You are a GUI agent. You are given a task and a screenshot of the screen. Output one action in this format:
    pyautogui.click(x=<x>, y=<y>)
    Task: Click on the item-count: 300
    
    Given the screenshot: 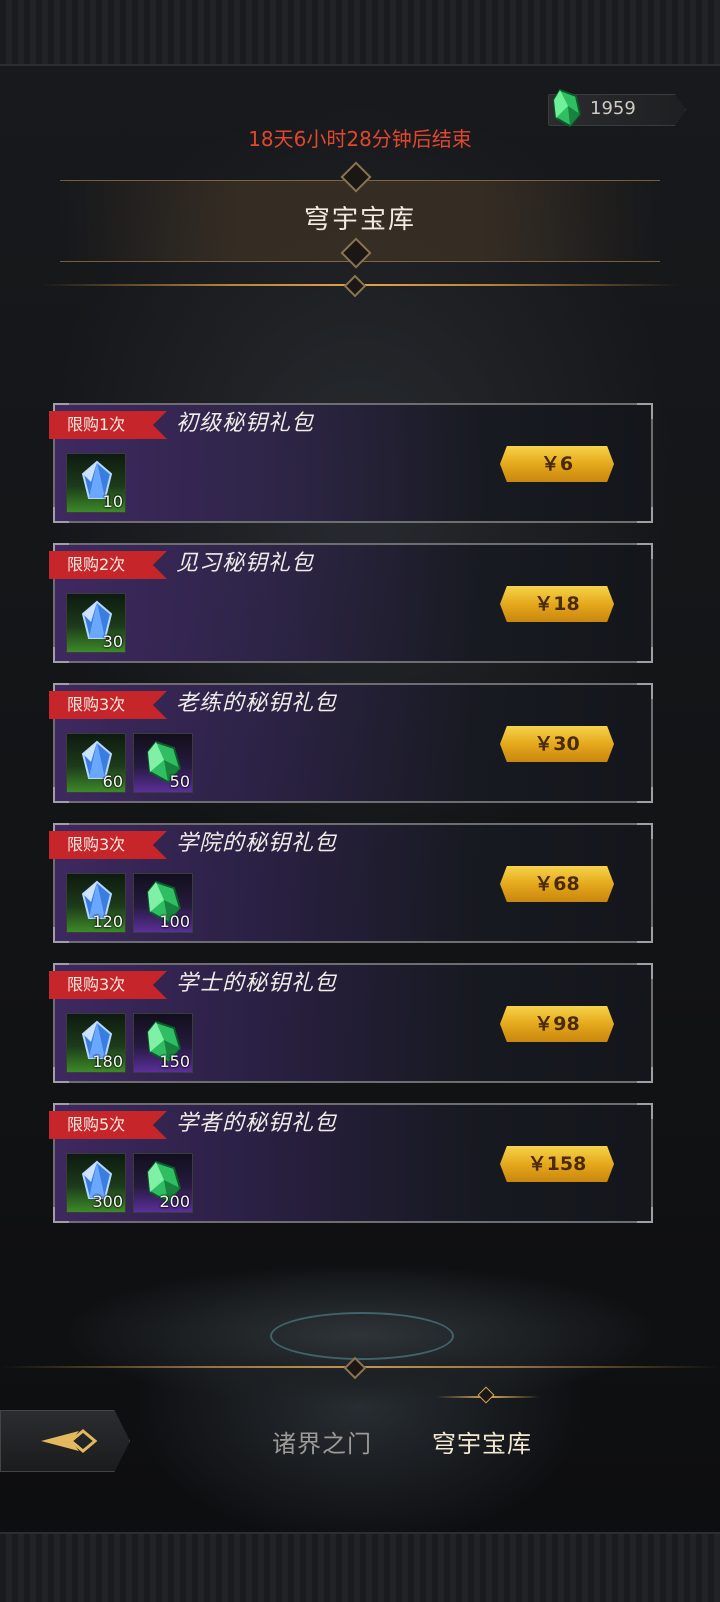 What is the action you would take?
    pyautogui.click(x=107, y=1201)
    